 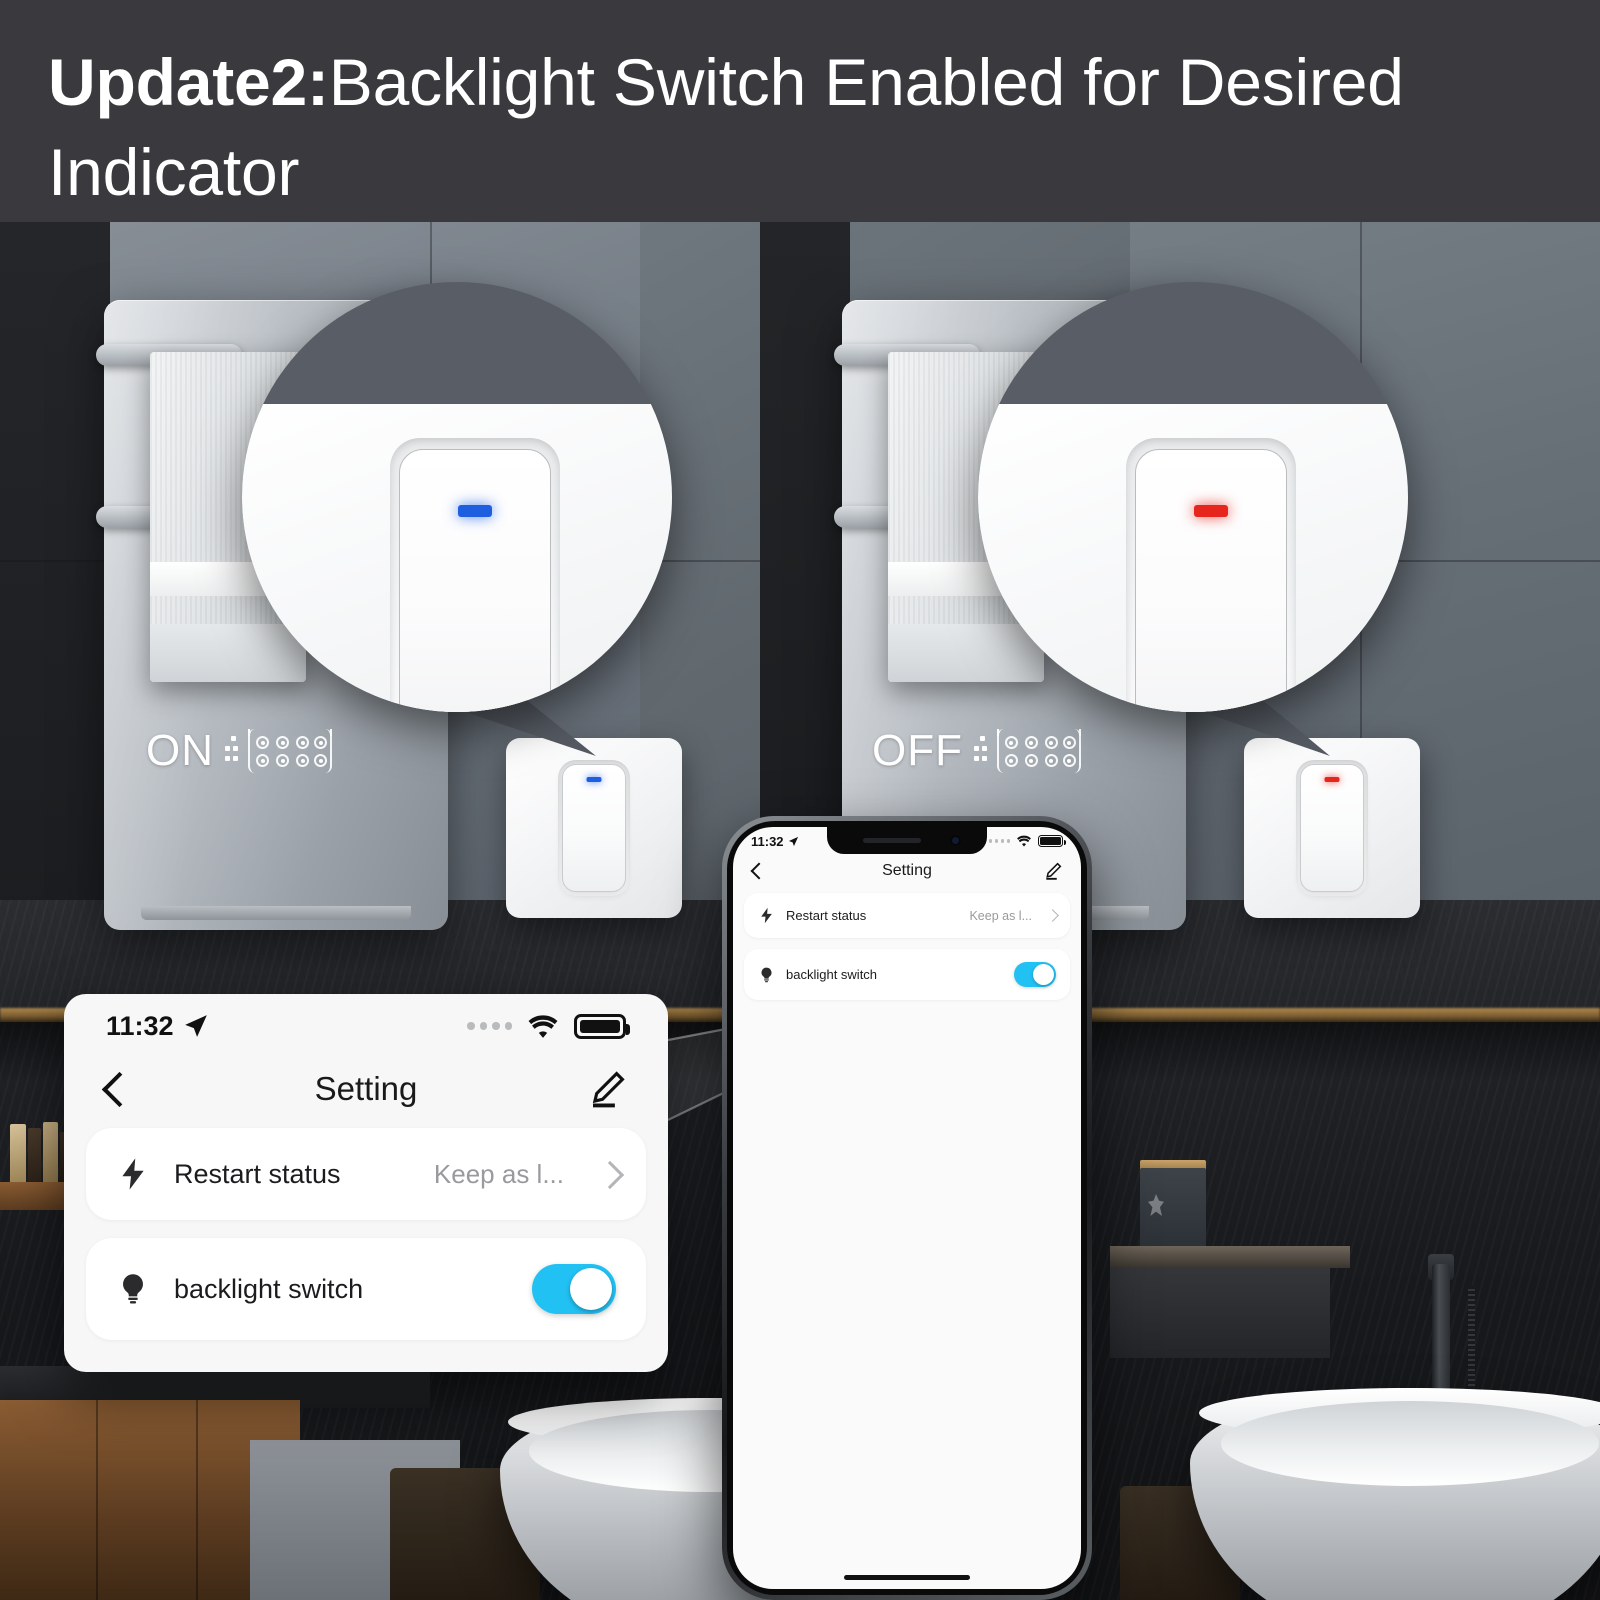 What do you see at coordinates (457, 497) in the screenshot?
I see `magnifier-left` at bounding box center [457, 497].